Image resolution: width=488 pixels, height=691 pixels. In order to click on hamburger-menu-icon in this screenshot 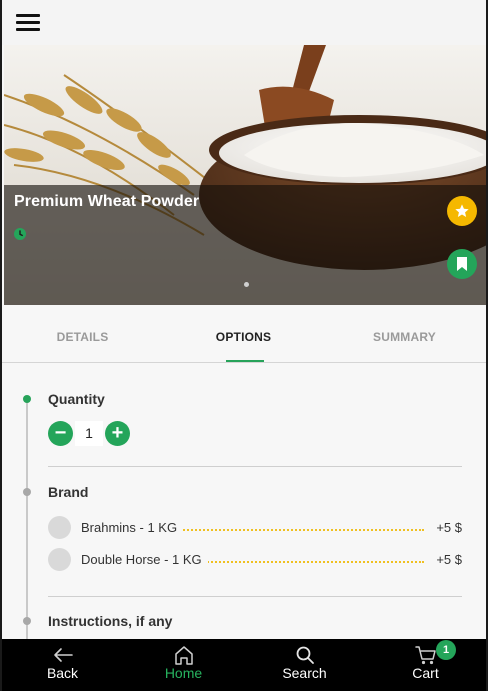, I will do `click(28, 22)`.